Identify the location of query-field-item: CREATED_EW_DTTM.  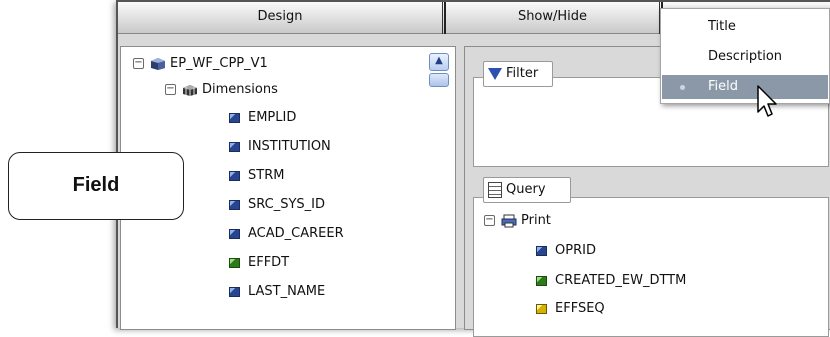
(611, 281).